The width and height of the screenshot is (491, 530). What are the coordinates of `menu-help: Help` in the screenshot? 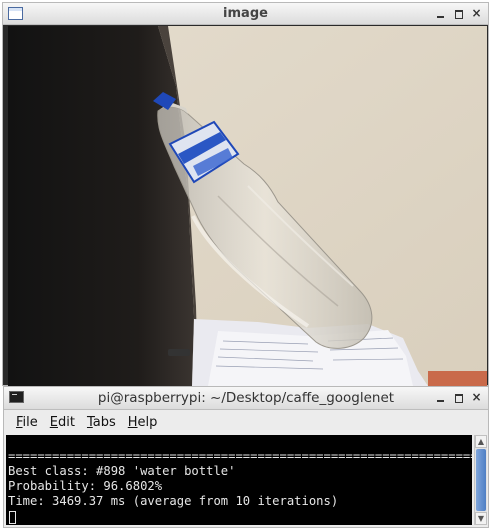 It's located at (143, 422).